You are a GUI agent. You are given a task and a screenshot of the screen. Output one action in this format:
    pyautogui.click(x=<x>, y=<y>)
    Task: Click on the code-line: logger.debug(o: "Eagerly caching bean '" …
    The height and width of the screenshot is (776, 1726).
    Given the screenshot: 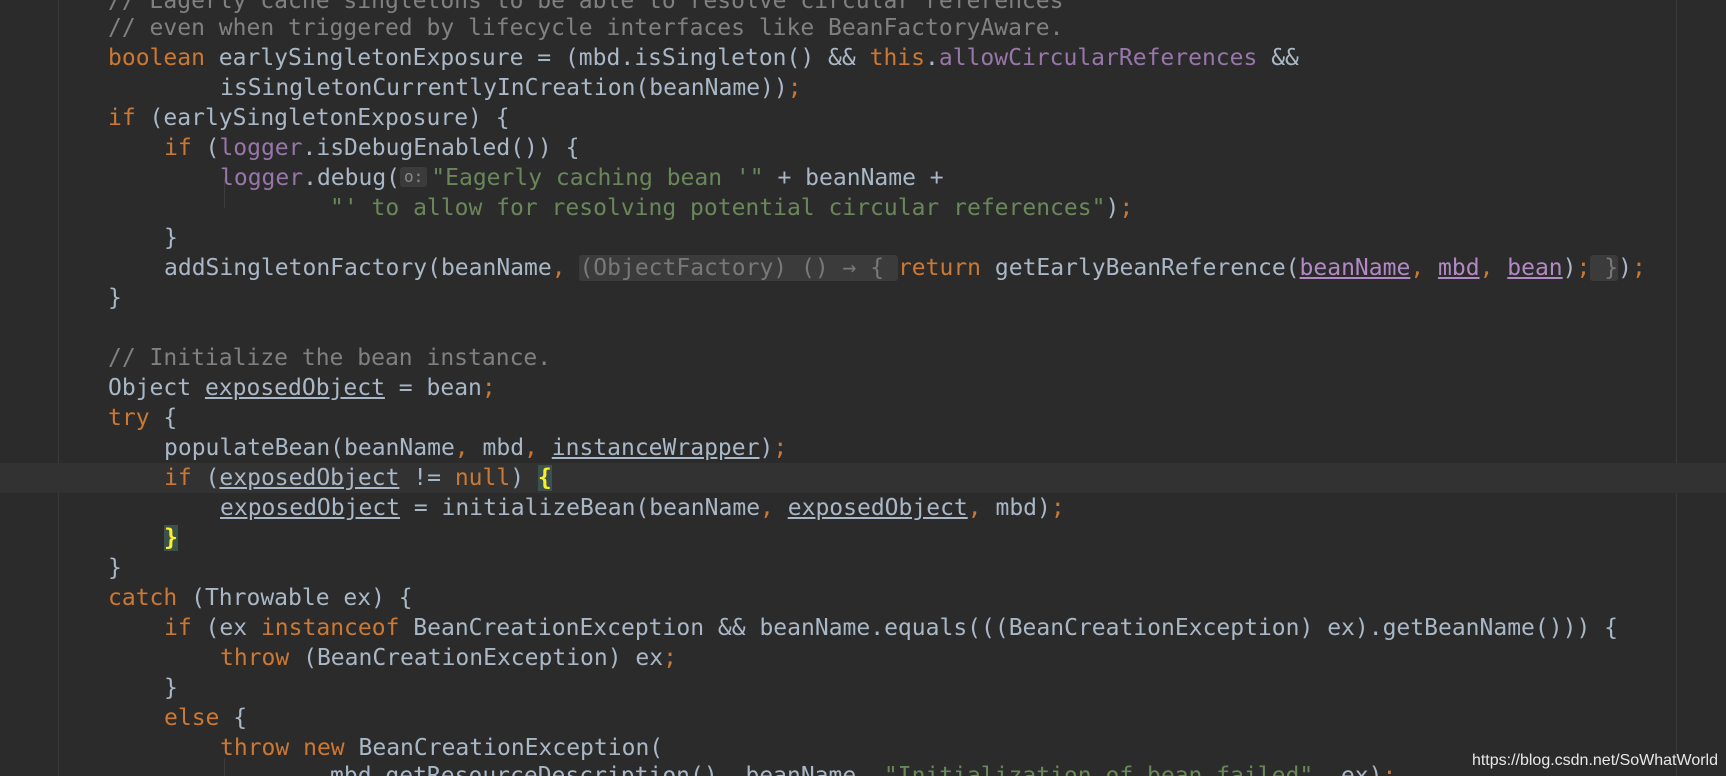 What is the action you would take?
    pyautogui.click(x=863, y=178)
    